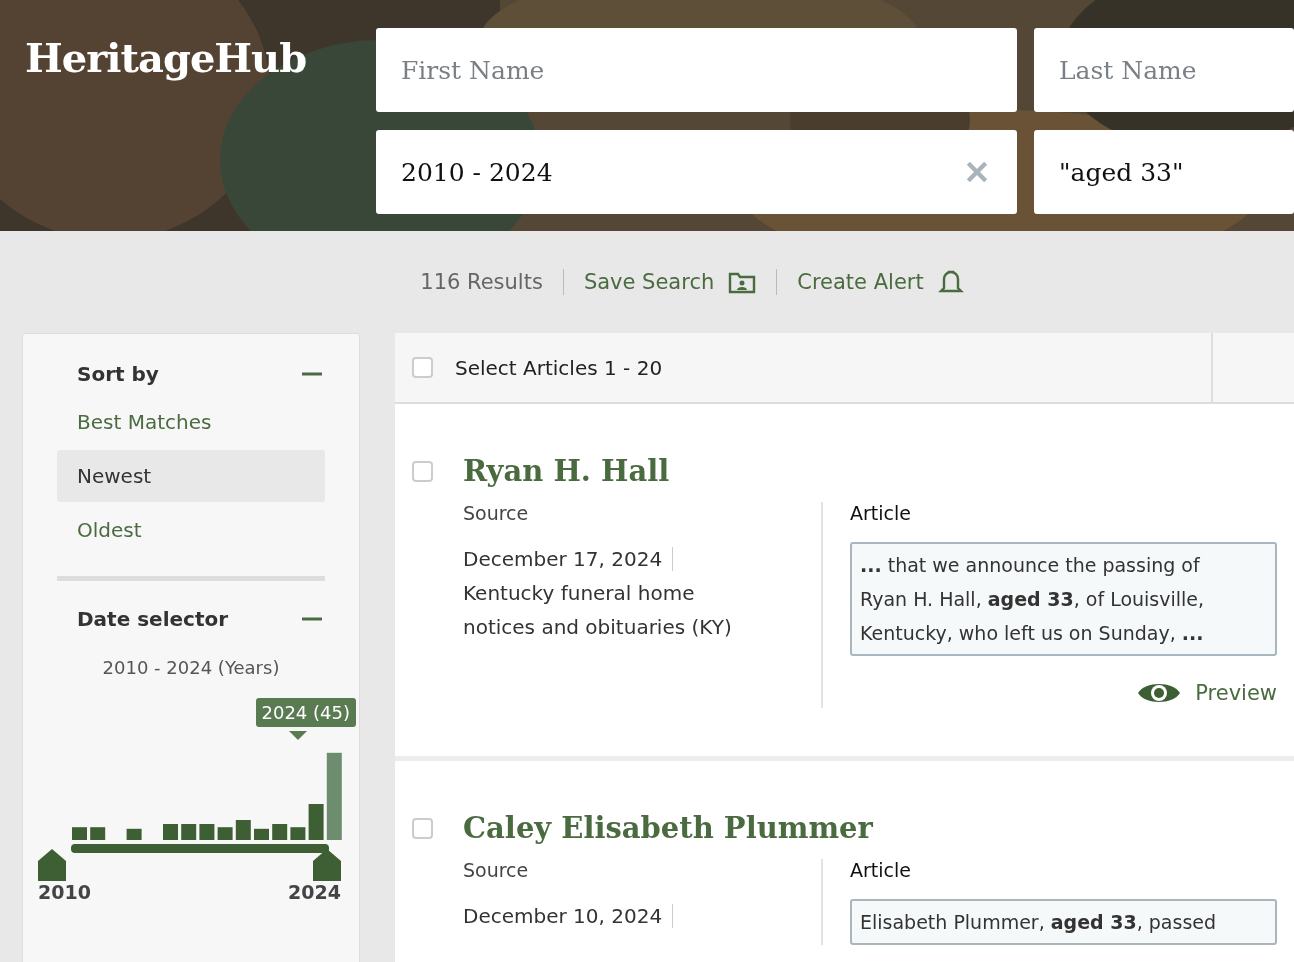 The width and height of the screenshot is (1294, 962). Describe the element at coordinates (314, 892) in the screenshot. I see `axis-label: 2024` at that location.